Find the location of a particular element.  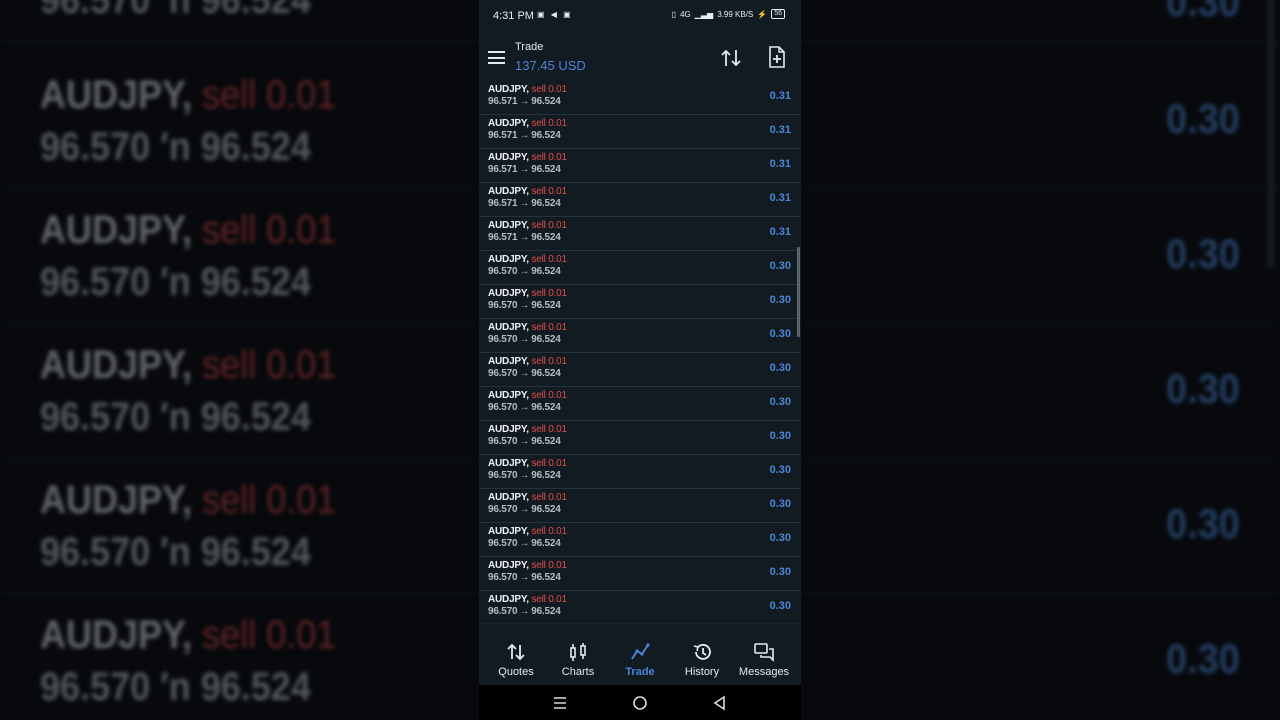

menu-icon is located at coordinates (496, 57).